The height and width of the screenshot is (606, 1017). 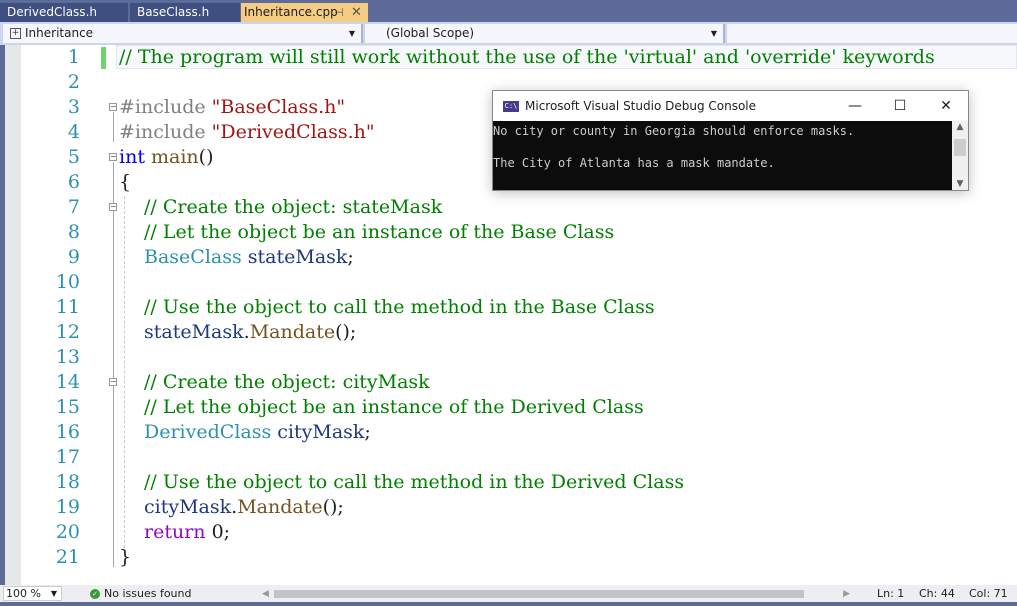 I want to click on scroll-up-icon: ▲, so click(x=960, y=127).